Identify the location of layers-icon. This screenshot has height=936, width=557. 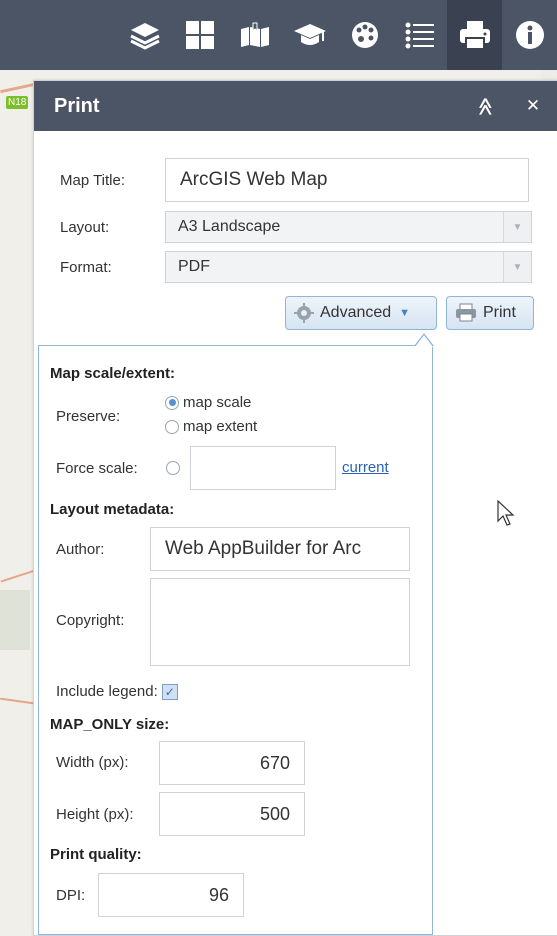
(144, 36).